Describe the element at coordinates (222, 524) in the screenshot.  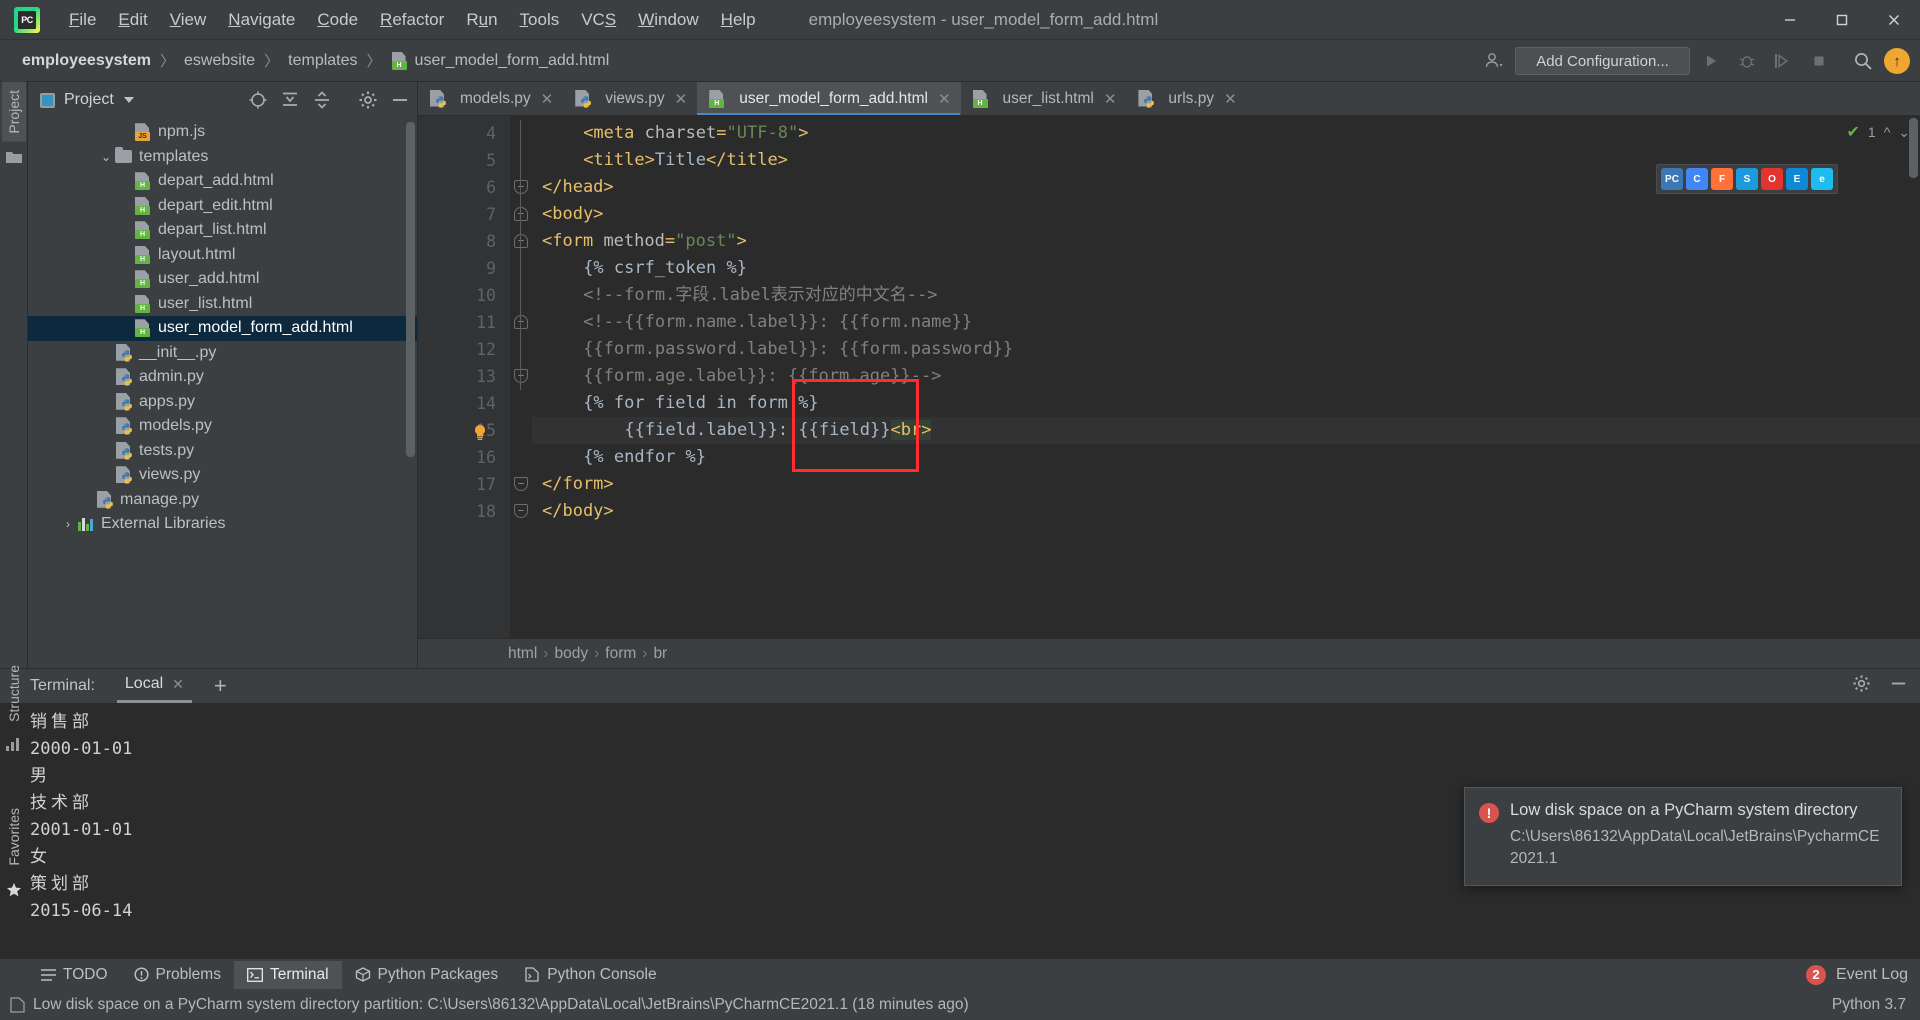
I see `tree-item-external-libraries: › External Libraries` at that location.